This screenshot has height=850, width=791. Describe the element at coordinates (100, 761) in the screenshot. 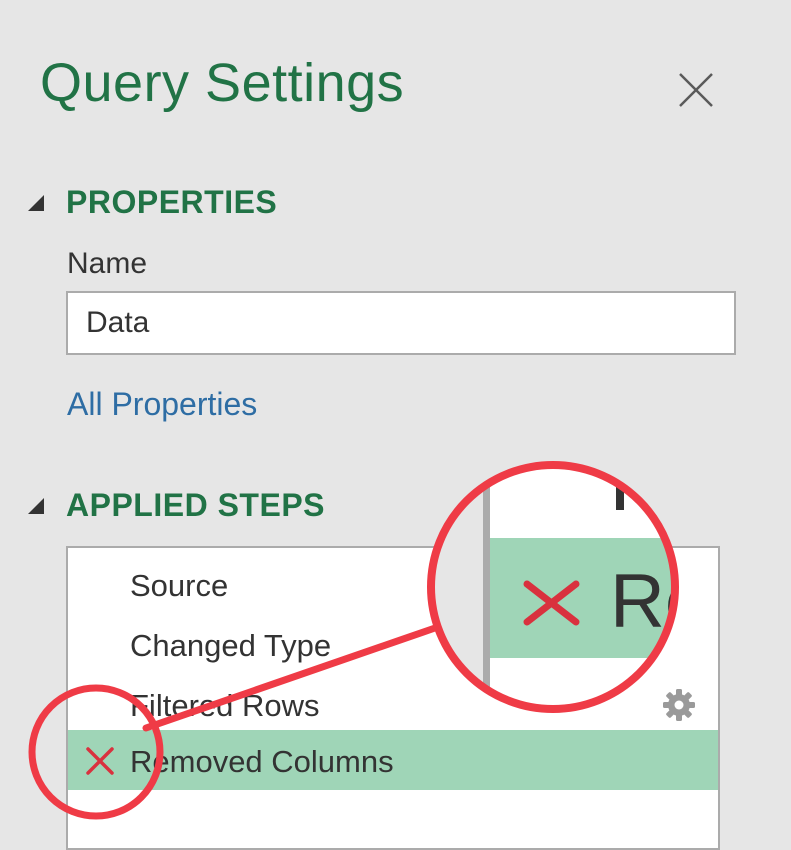

I see `error-x-icon` at that location.